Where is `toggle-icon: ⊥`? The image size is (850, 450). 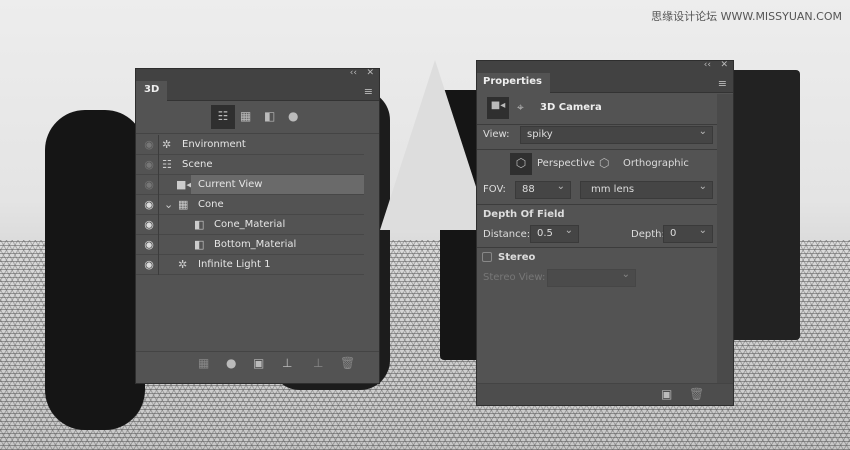 toggle-icon: ⊥ is located at coordinates (318, 363).